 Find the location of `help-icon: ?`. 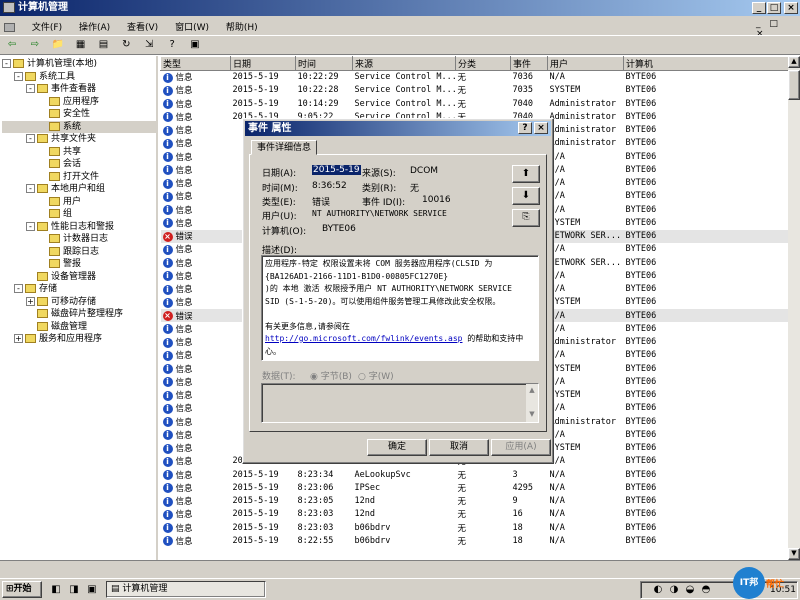

help-icon: ? is located at coordinates (172, 45).